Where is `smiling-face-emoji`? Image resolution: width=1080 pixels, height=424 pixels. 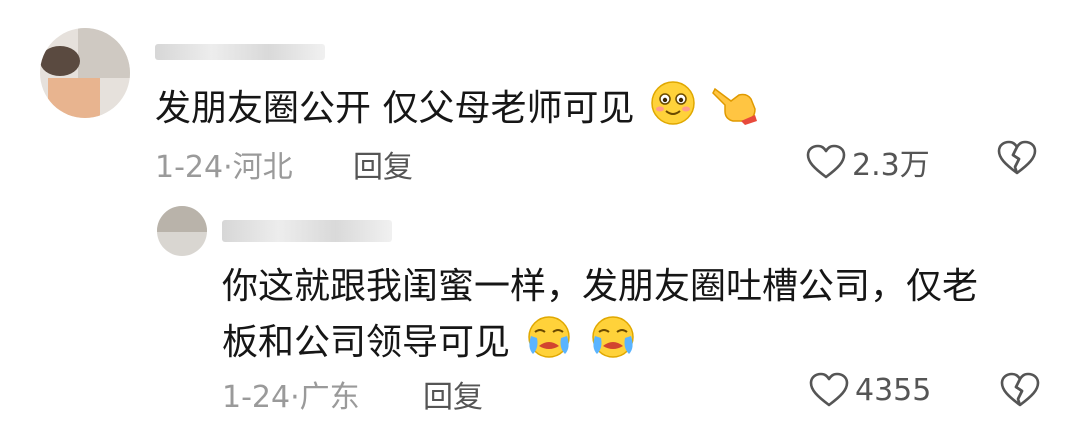 smiling-face-emoji is located at coordinates (673, 110).